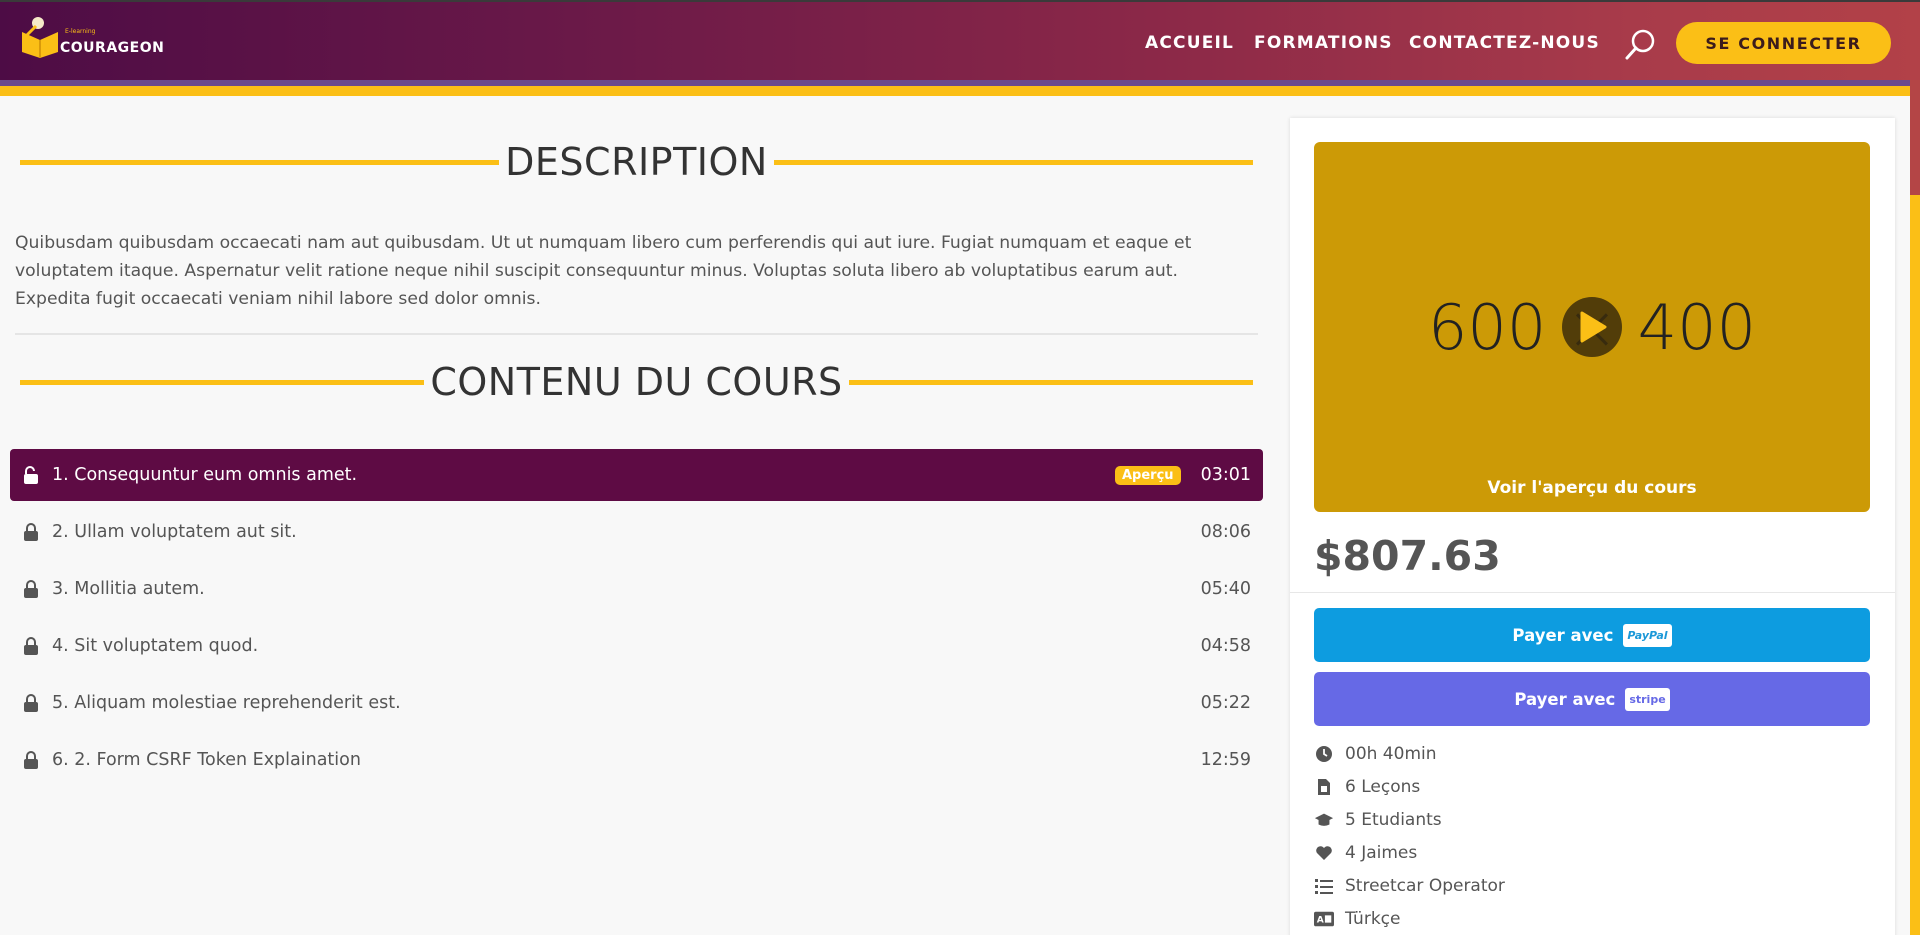 The image size is (1920, 935). Describe the element at coordinates (1324, 853) in the screenshot. I see `heart-icon` at that location.